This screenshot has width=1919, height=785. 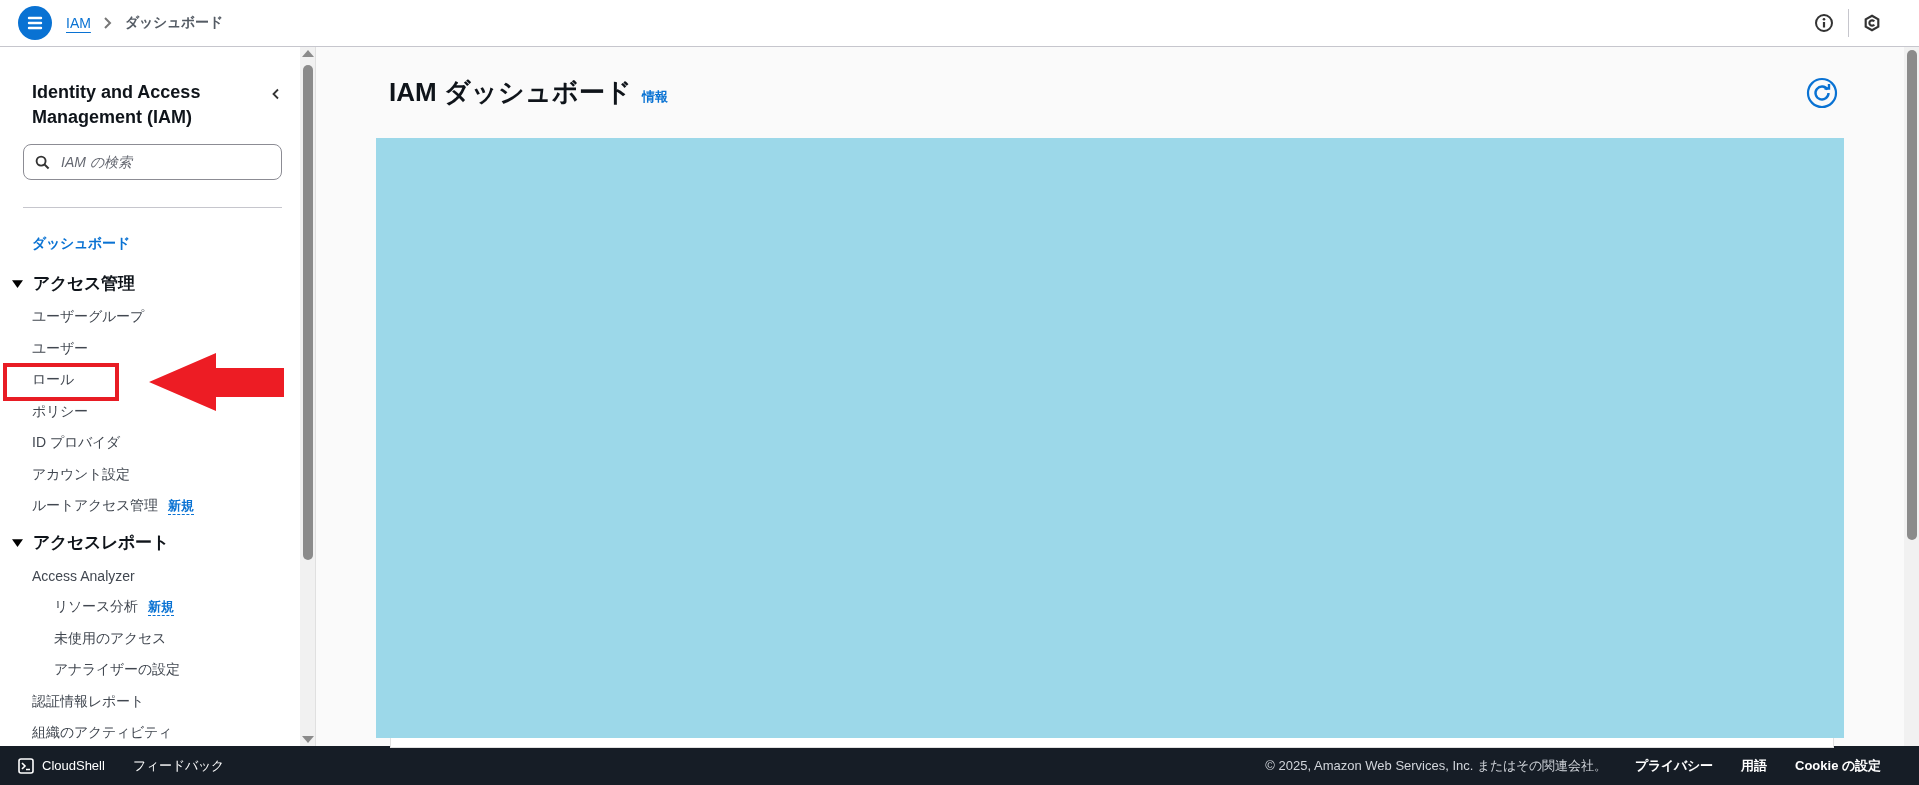 I want to click on page-title: IAM ダッシュボード, so click(x=510, y=92).